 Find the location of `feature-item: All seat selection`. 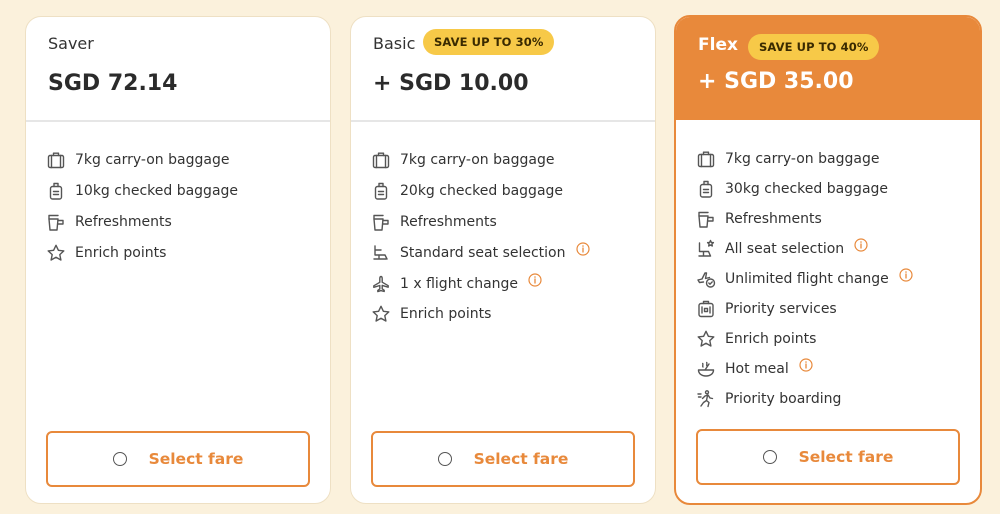

feature-item: All seat selection is located at coordinates (831, 249).